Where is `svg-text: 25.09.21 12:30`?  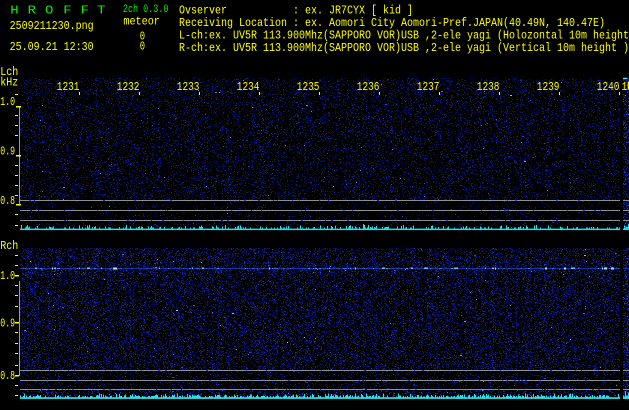
svg-text: 25.09.21 12:30 is located at coordinates (52, 47).